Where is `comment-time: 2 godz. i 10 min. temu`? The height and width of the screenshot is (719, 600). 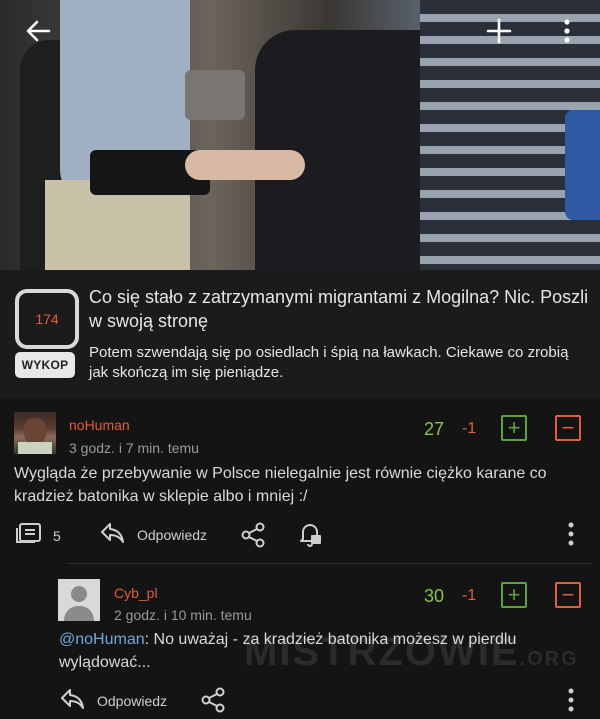 comment-time: 2 godz. i 10 min. temu is located at coordinates (183, 615).